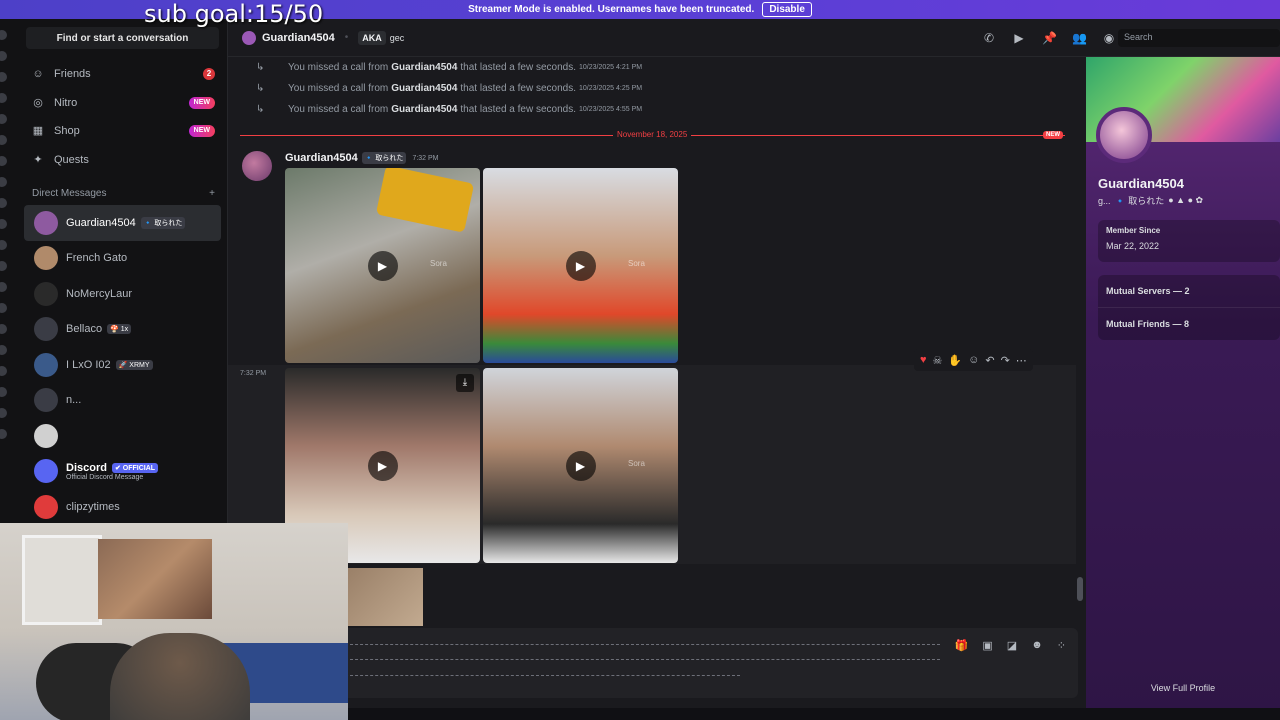 Image resolution: width=1280 pixels, height=720 pixels. Describe the element at coordinates (69, 193) in the screenshot. I see `dm-header-label: Direct Messages` at that location.